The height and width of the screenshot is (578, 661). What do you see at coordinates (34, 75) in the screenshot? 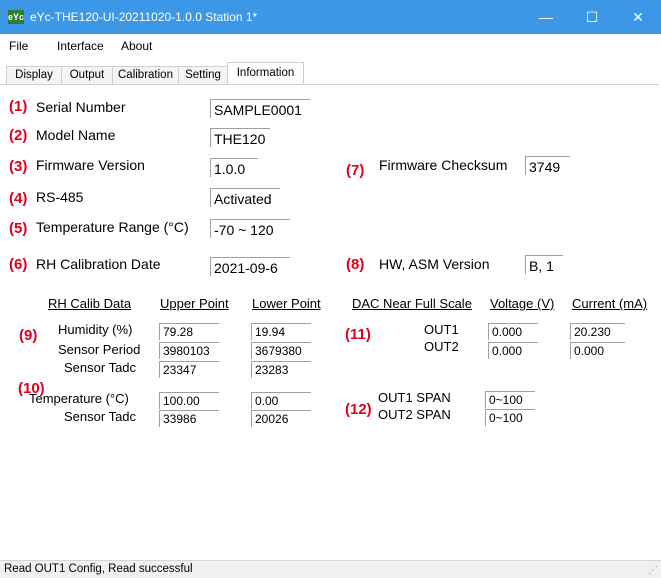
I see `tab-display: Display` at bounding box center [34, 75].